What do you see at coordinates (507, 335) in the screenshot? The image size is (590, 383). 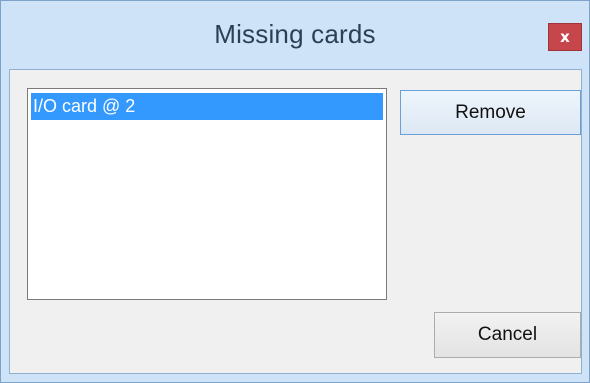 I see `cancel-button: Cancel` at bounding box center [507, 335].